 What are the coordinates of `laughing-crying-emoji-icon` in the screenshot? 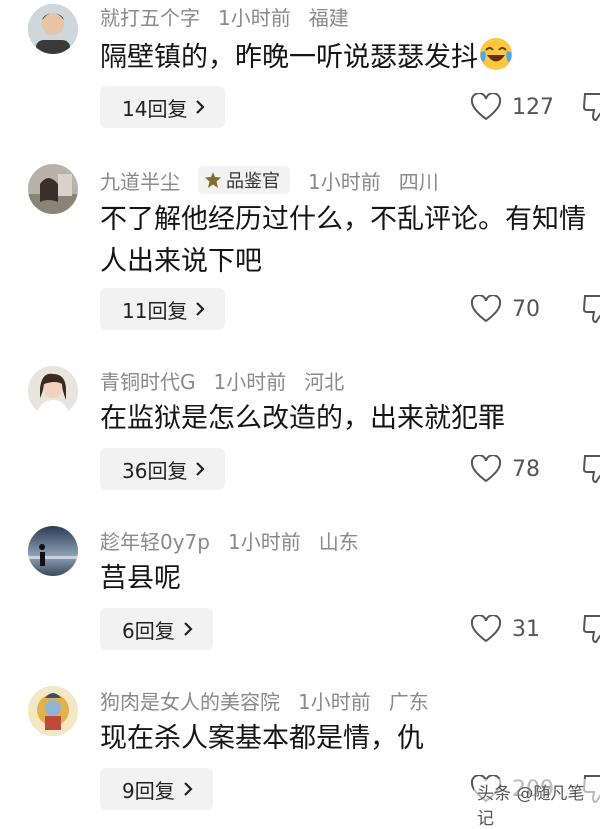 It's located at (496, 54).